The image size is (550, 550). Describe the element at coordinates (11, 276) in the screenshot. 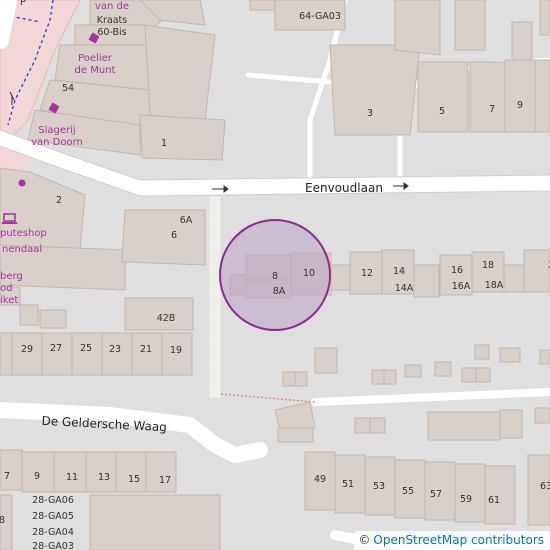

I see `poi-label-berg: berg` at that location.